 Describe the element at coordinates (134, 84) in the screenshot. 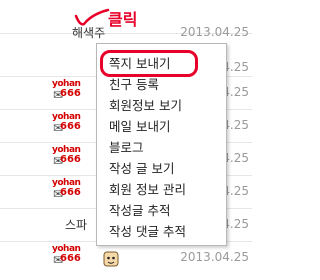

I see `menu-item-add-friend: 친구 등록` at that location.